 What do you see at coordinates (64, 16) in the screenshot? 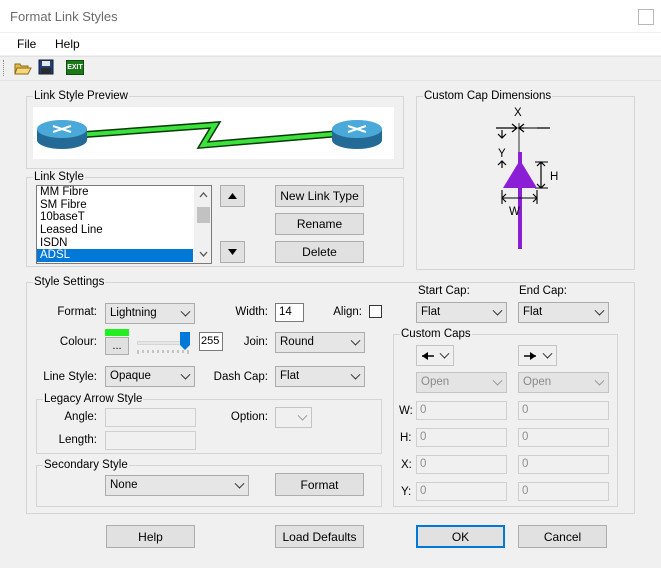
I see `window-title: Format Link Styles` at bounding box center [64, 16].